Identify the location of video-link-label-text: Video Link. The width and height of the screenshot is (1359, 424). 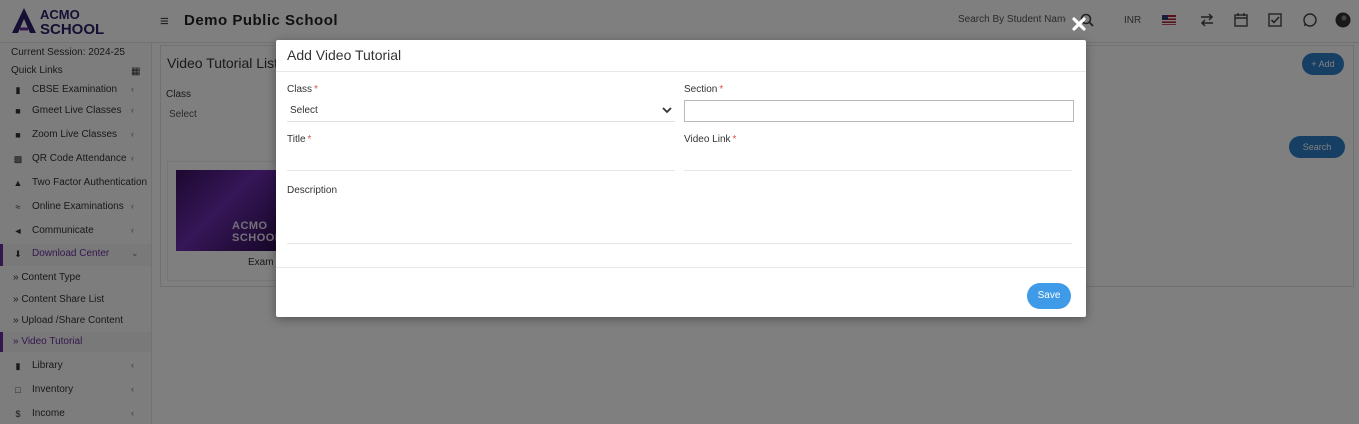
(707, 139).